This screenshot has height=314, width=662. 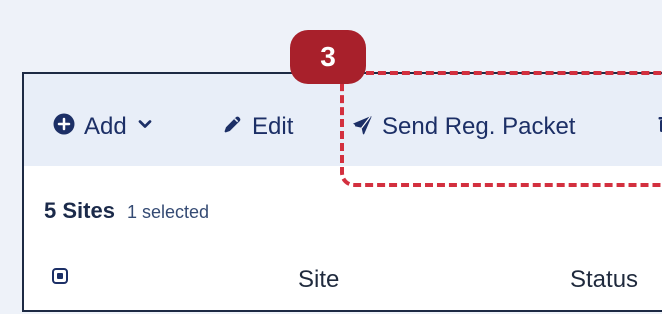 I want to click on add-button: Add, so click(x=103, y=126).